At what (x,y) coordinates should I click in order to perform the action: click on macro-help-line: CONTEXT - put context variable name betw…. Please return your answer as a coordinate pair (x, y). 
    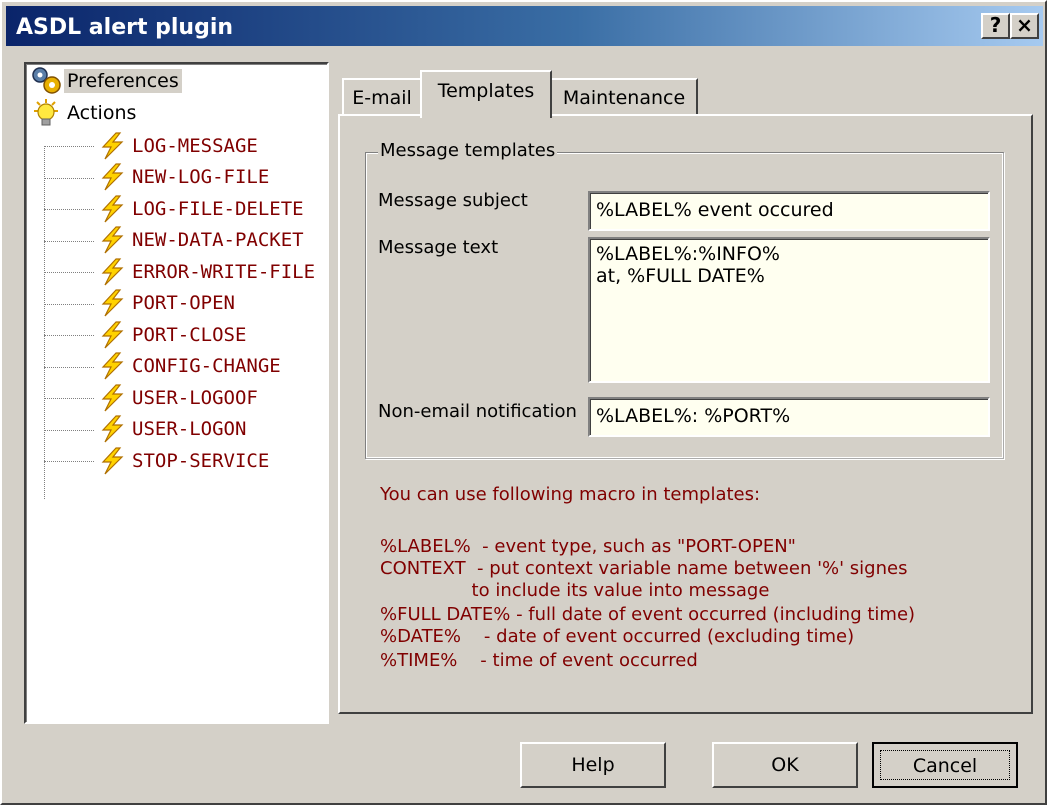
    Looking at the image, I should click on (644, 568).